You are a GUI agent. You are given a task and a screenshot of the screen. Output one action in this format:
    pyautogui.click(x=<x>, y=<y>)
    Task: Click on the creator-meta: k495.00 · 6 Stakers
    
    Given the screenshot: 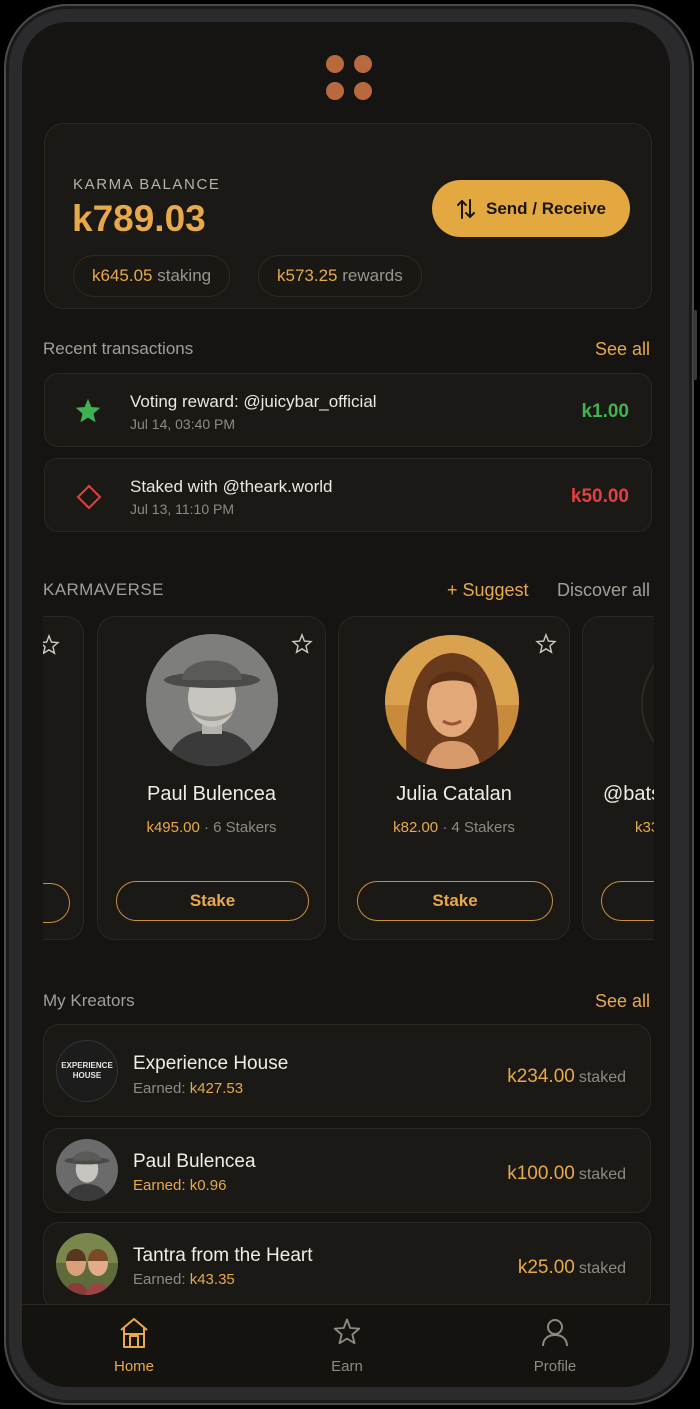 What is the action you would take?
    pyautogui.click(x=211, y=827)
    